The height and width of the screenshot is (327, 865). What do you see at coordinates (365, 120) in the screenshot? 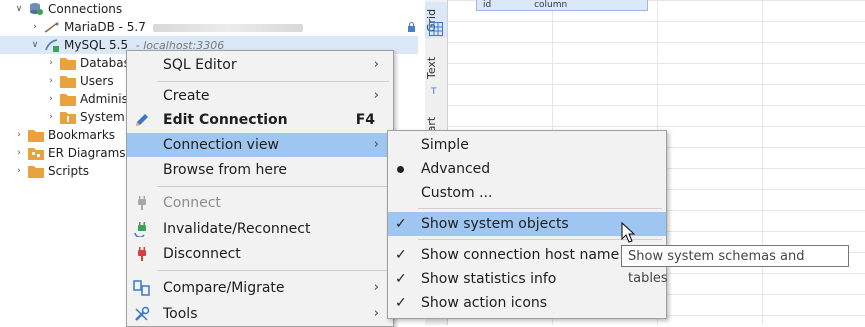
I see `shortcut-label: F4` at bounding box center [365, 120].